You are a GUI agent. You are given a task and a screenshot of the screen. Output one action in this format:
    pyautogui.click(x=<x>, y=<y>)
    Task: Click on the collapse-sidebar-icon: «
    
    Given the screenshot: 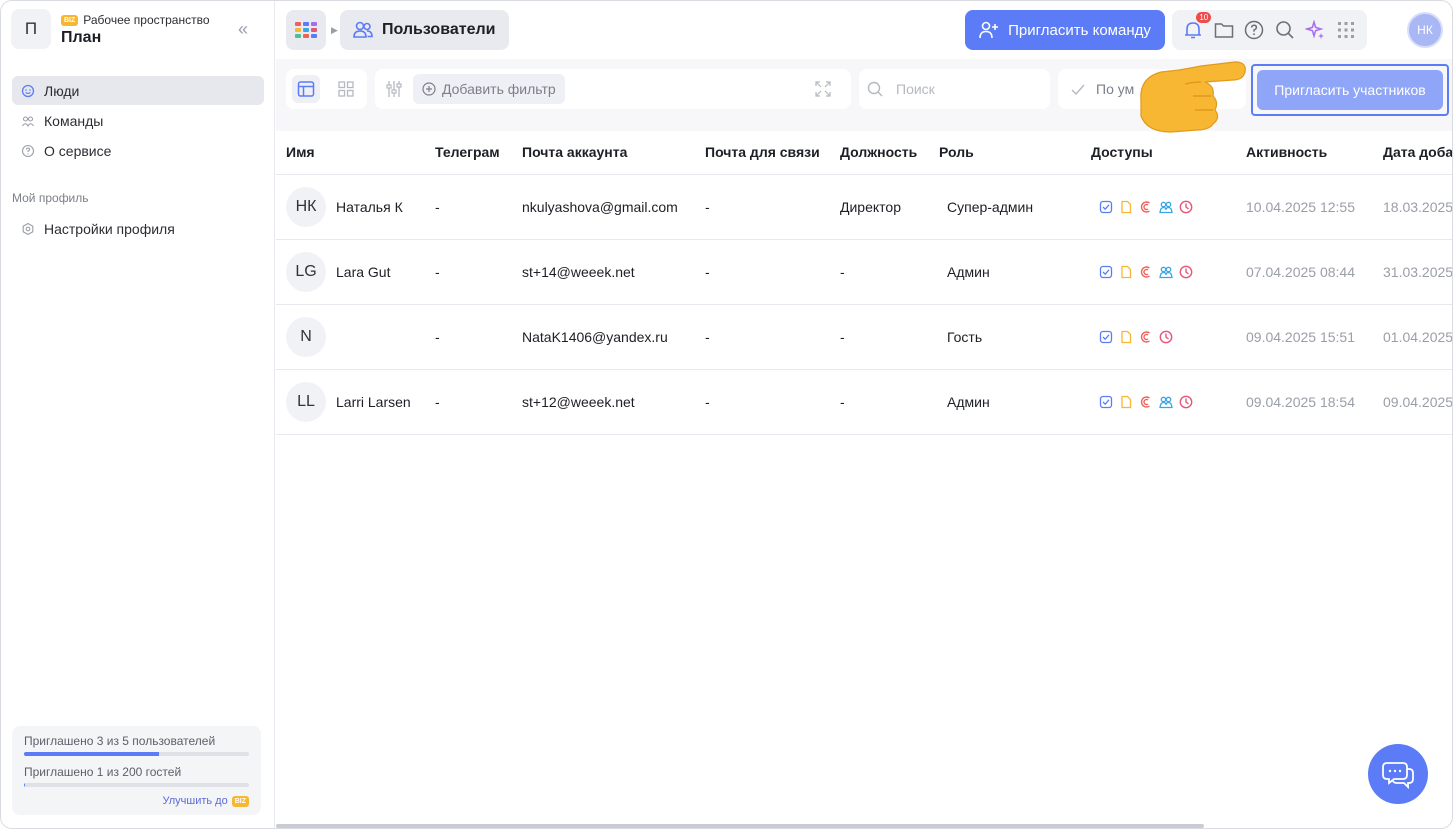 What is the action you would take?
    pyautogui.click(x=243, y=29)
    